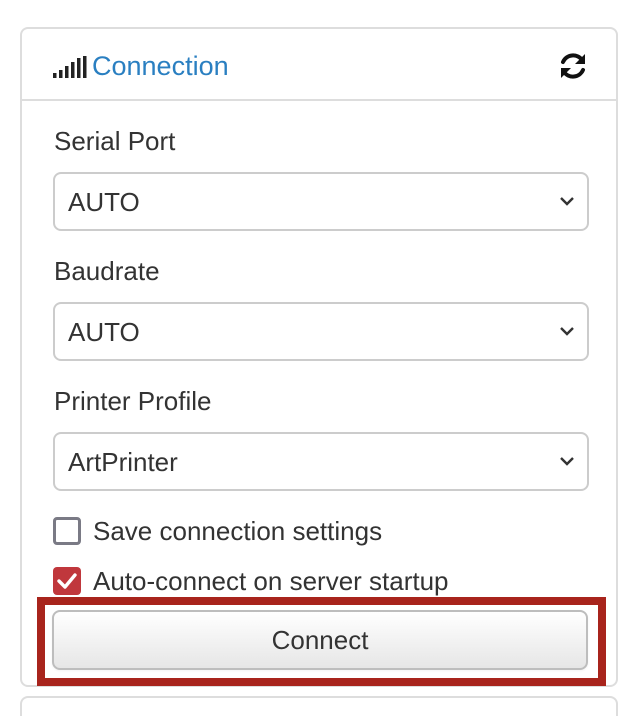 The width and height of the screenshot is (633, 716). What do you see at coordinates (271, 581) in the screenshot?
I see `auto-connect-label: Auto-connect on server startup` at bounding box center [271, 581].